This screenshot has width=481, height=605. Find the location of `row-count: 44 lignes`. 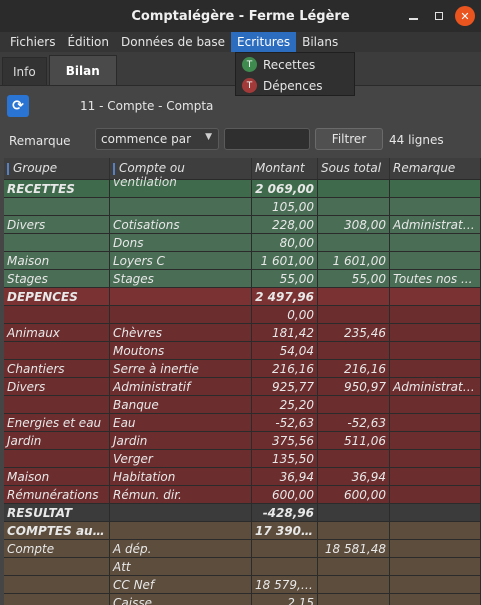

row-count: 44 lignes is located at coordinates (416, 140).